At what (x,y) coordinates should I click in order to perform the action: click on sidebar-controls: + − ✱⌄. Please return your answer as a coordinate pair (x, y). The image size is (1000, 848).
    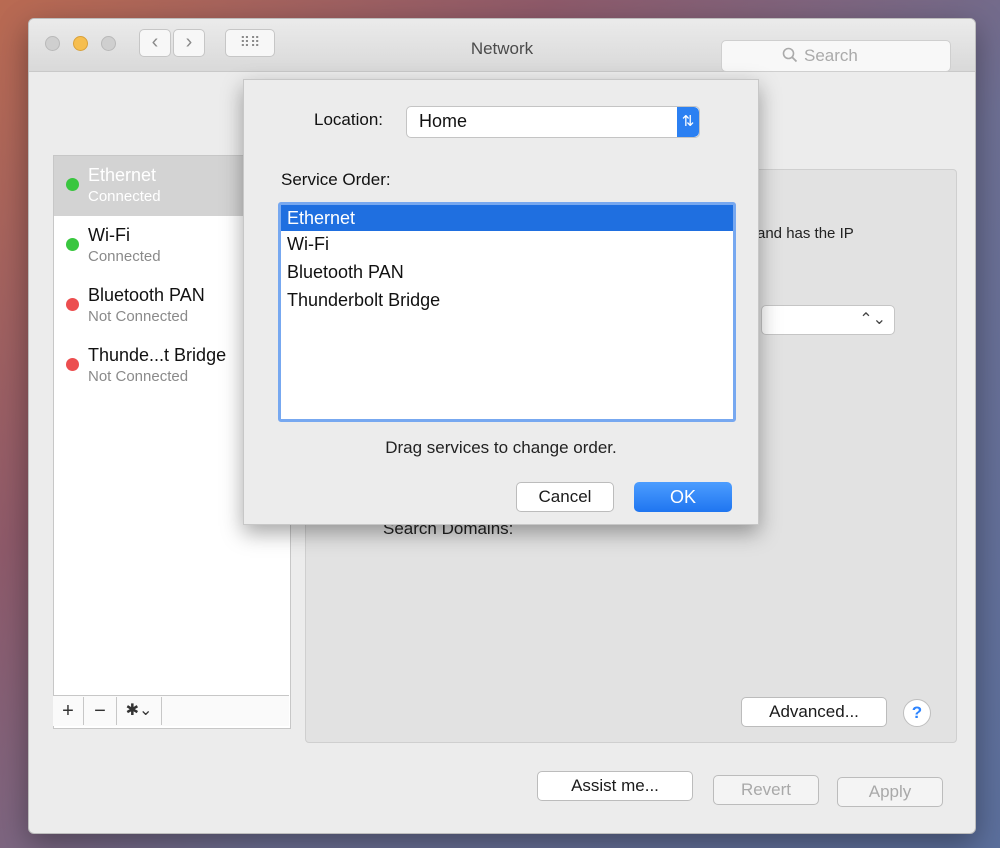
    Looking at the image, I should click on (171, 710).